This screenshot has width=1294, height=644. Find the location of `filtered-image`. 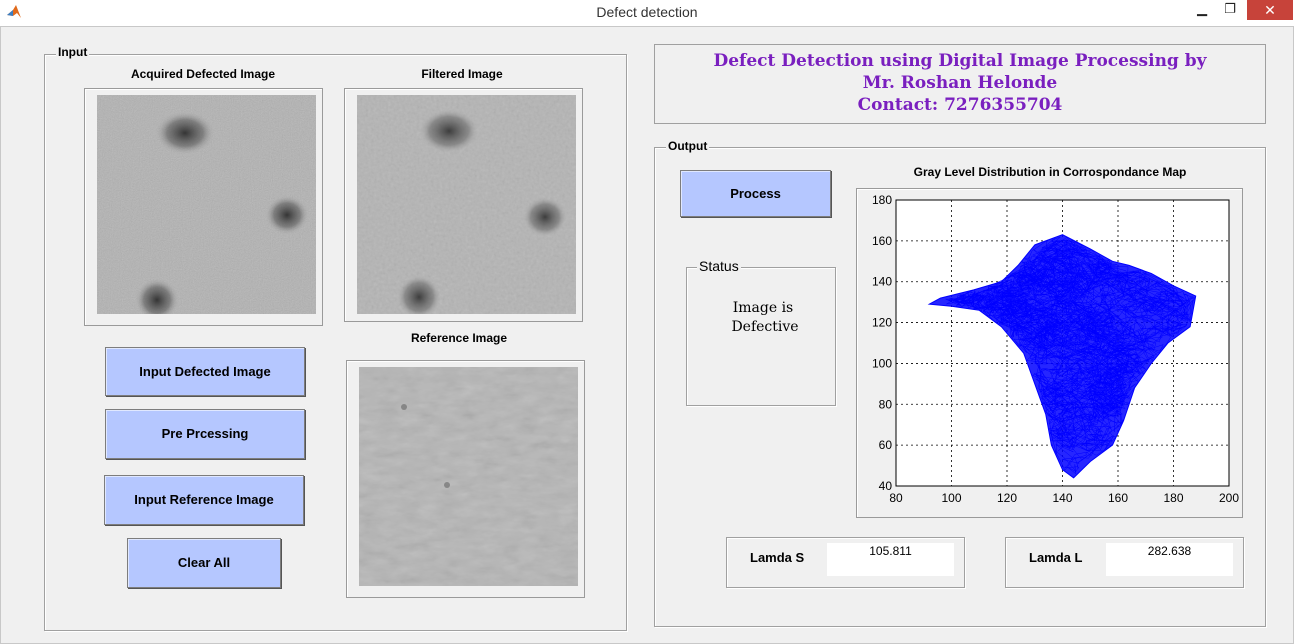

filtered-image is located at coordinates (466, 204).